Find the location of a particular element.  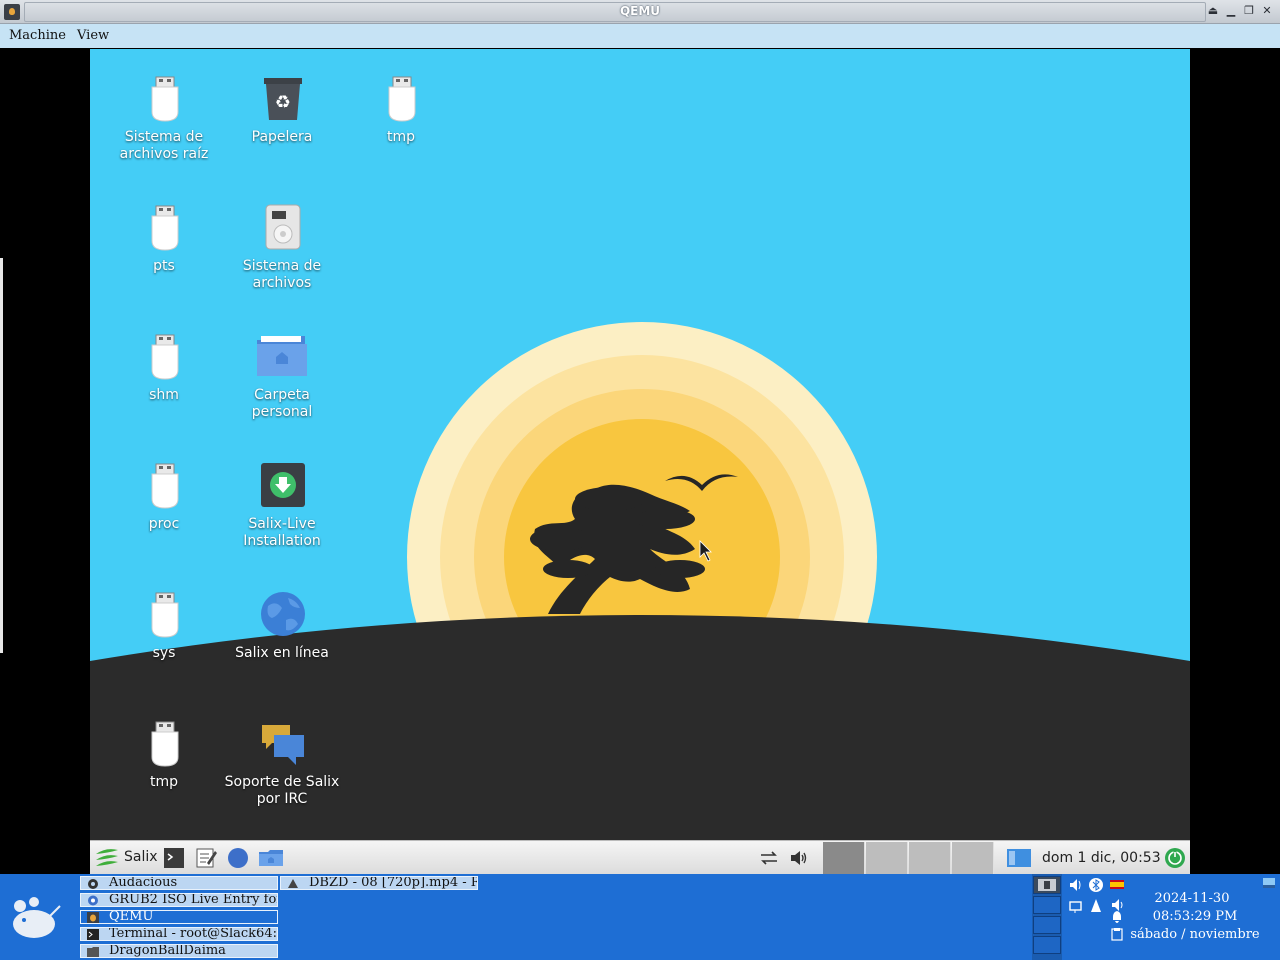

close-icon: ✕ is located at coordinates (1267, 11).